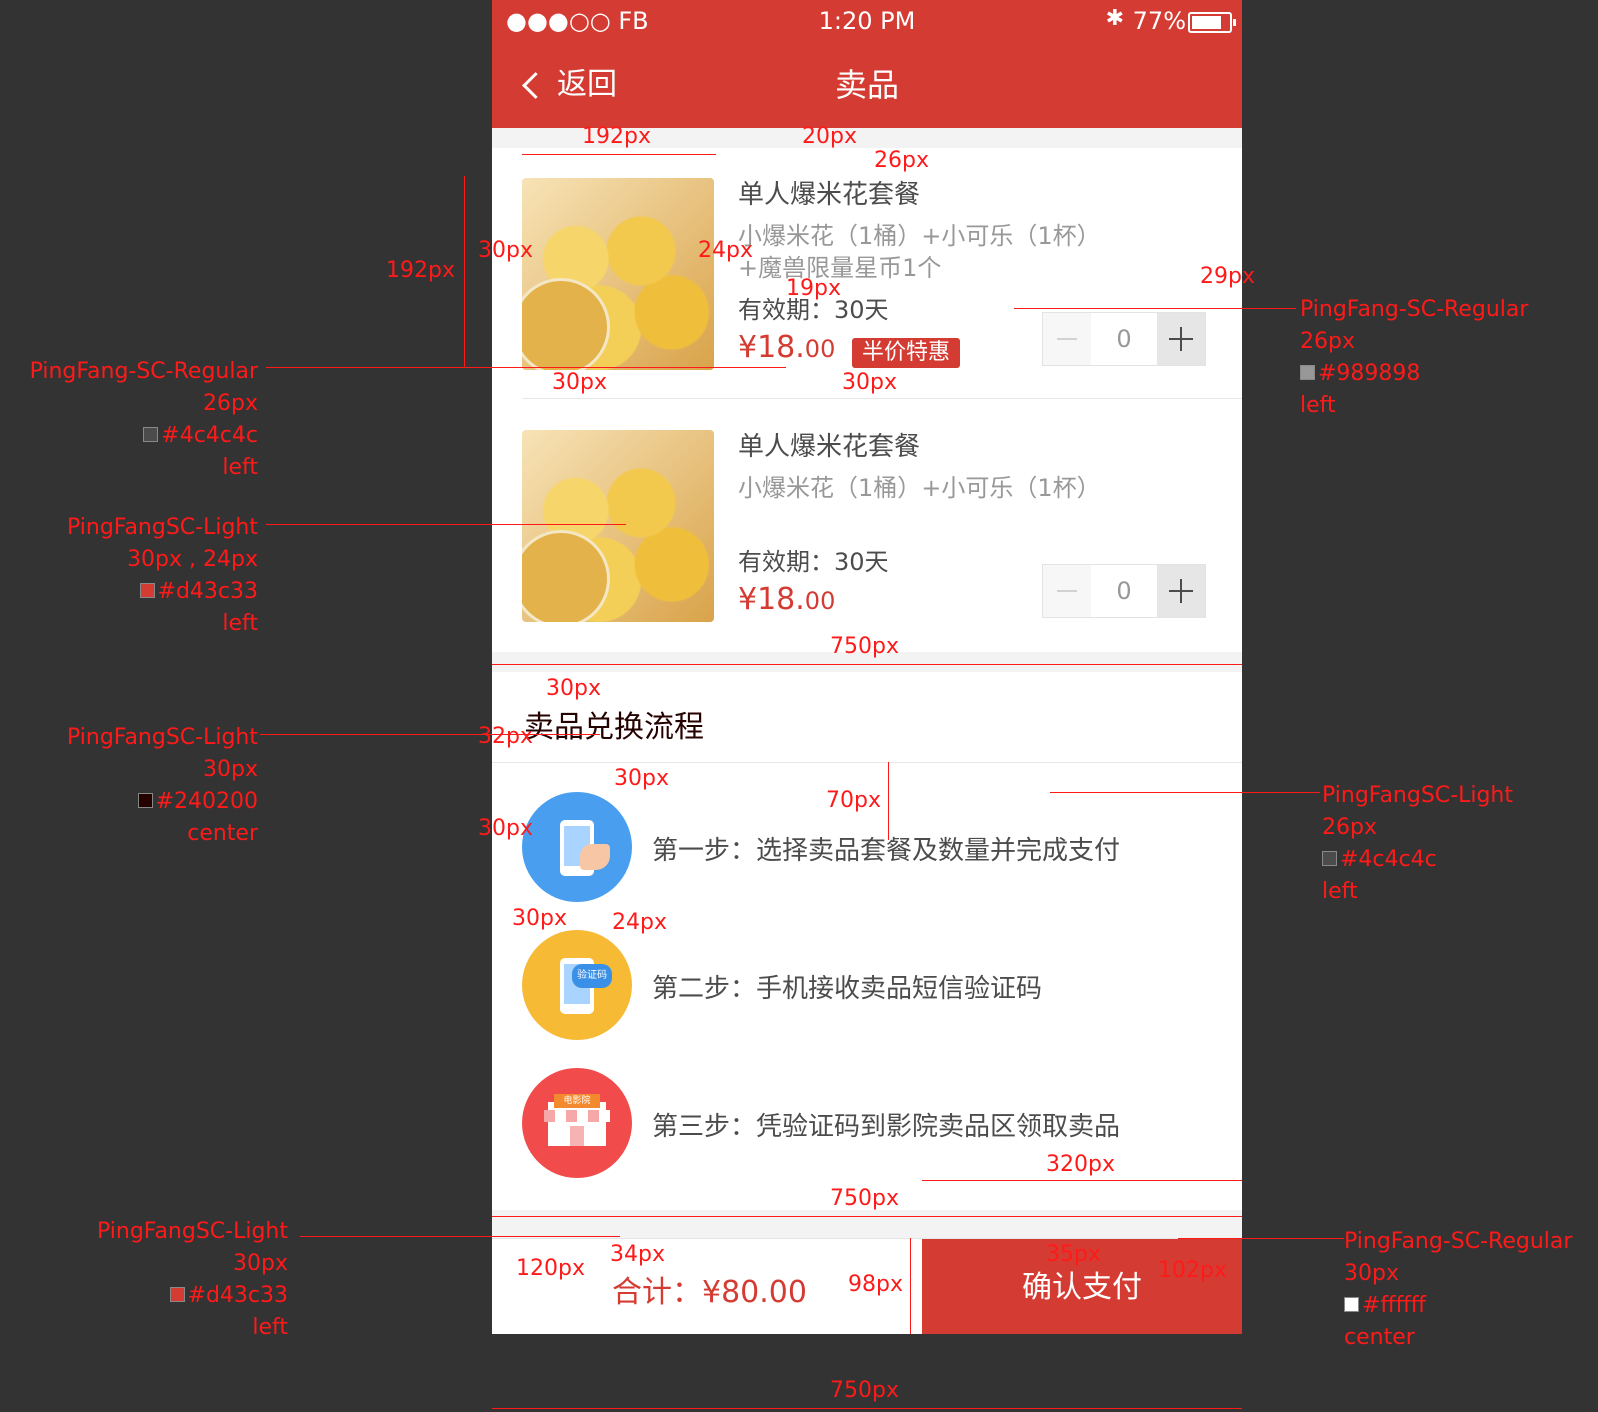 The image size is (1598, 1412). Describe the element at coordinates (1212, 22) in the screenshot. I see `battery-icon` at that location.